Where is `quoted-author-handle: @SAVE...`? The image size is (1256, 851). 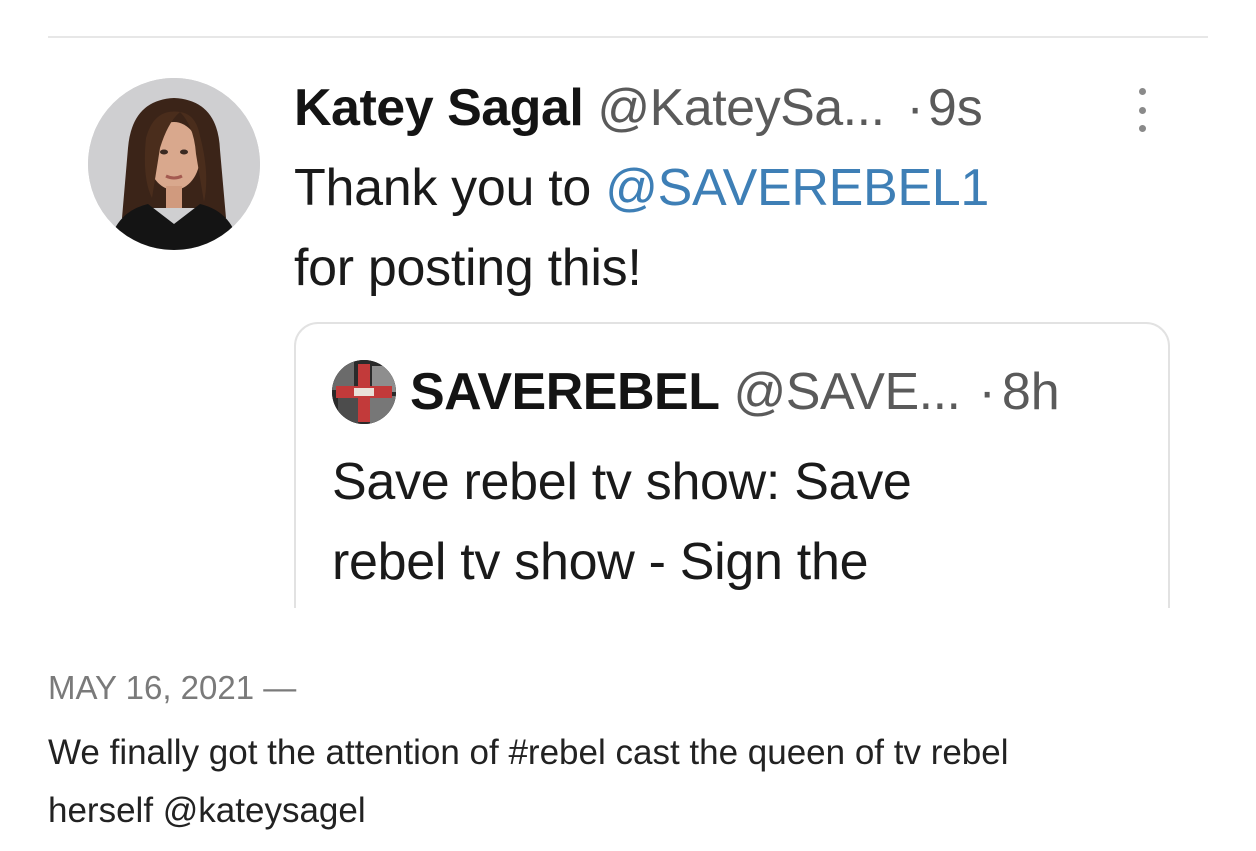 quoted-author-handle: @SAVE... is located at coordinates (847, 392).